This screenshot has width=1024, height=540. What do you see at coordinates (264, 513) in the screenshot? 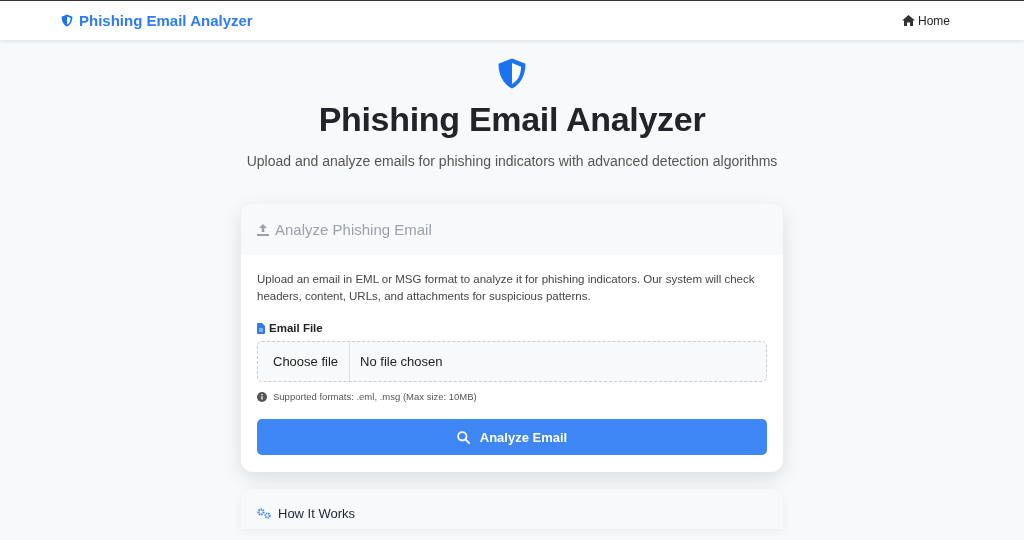
I see `gears-icon` at bounding box center [264, 513].